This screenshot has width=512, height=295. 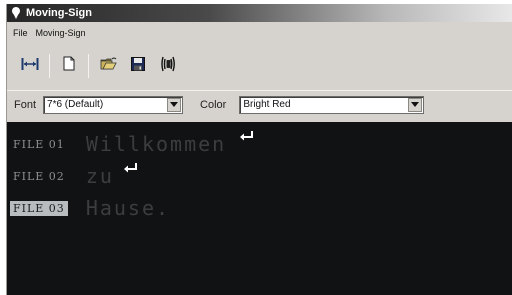 I want to click on open-folder-button, so click(x=108, y=66).